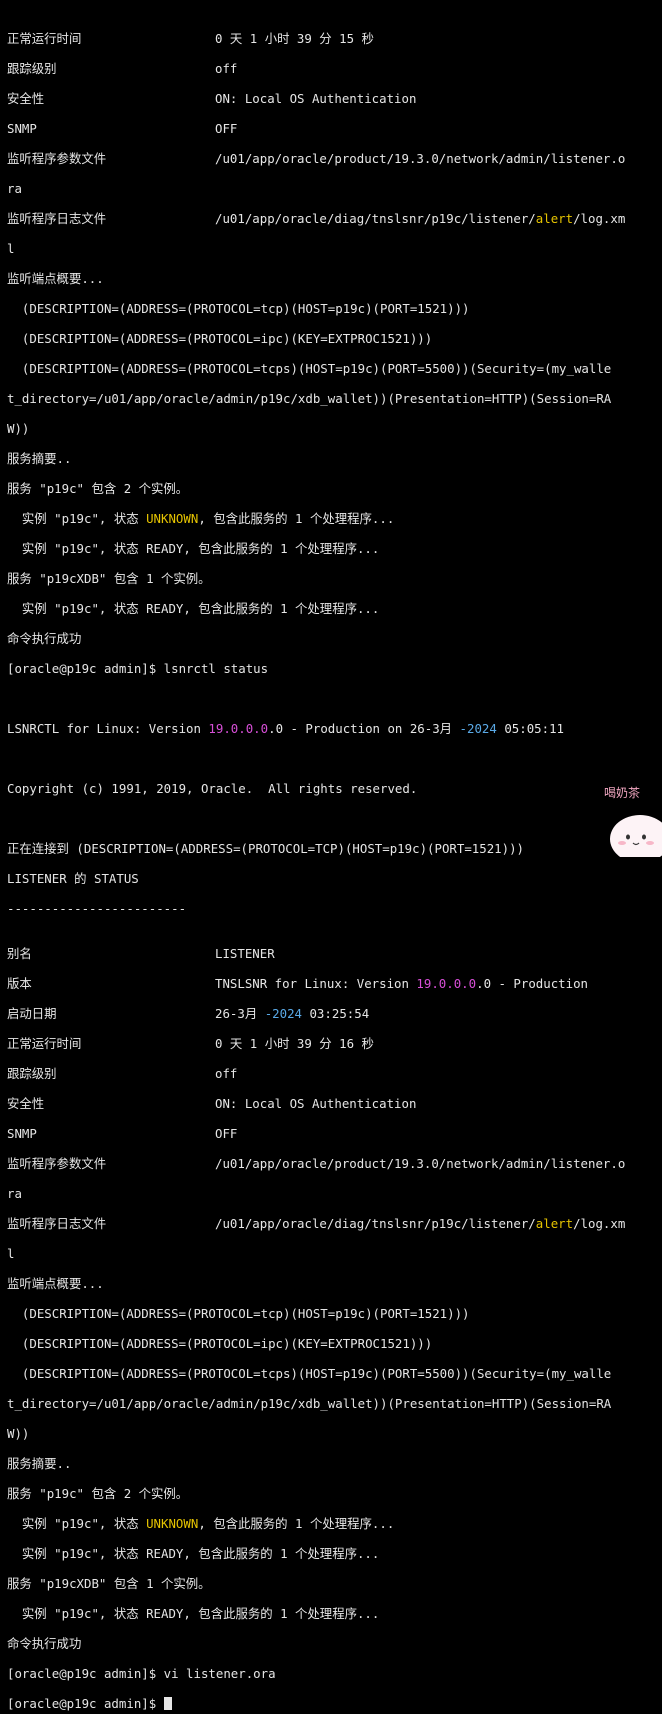  Describe the element at coordinates (240, 1013) in the screenshot. I see `start-date-prefix: 26-3月` at that location.